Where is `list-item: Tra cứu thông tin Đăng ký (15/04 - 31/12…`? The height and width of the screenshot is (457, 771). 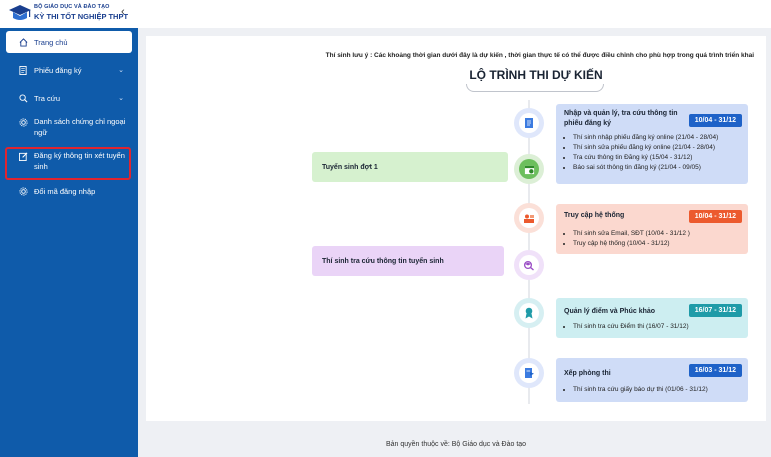 list-item: Tra cứu thông tin Đăng ký (15/04 - 31/12… is located at coordinates (656, 158).